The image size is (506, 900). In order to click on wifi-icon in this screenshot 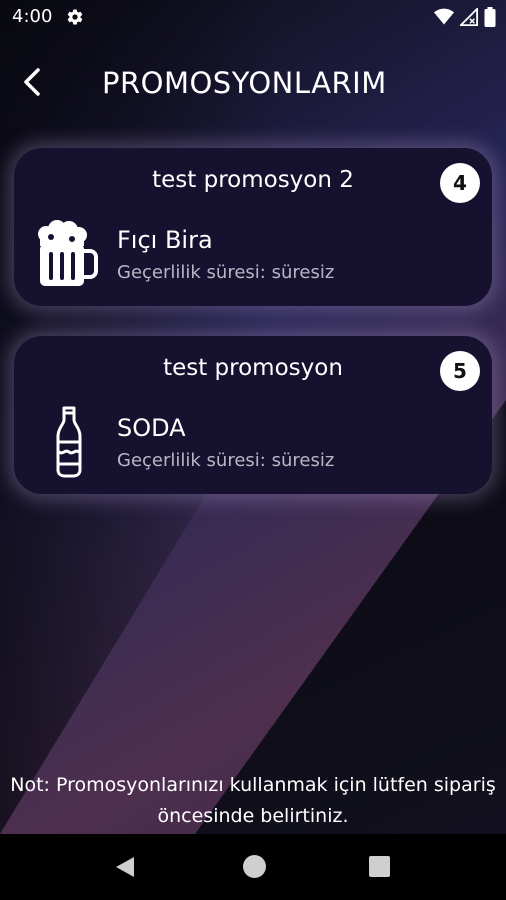, I will do `click(444, 16)`.